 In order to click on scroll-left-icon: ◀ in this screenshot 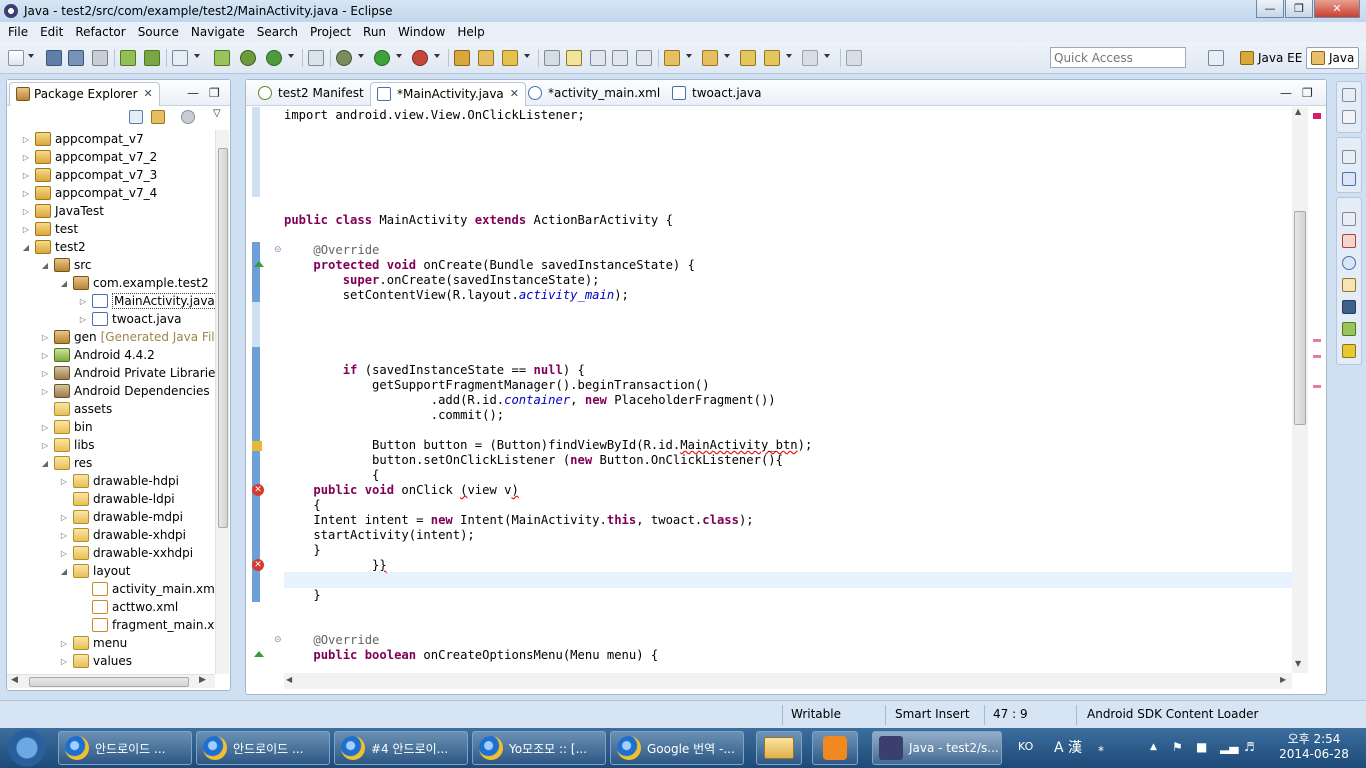, I will do `click(289, 679)`.